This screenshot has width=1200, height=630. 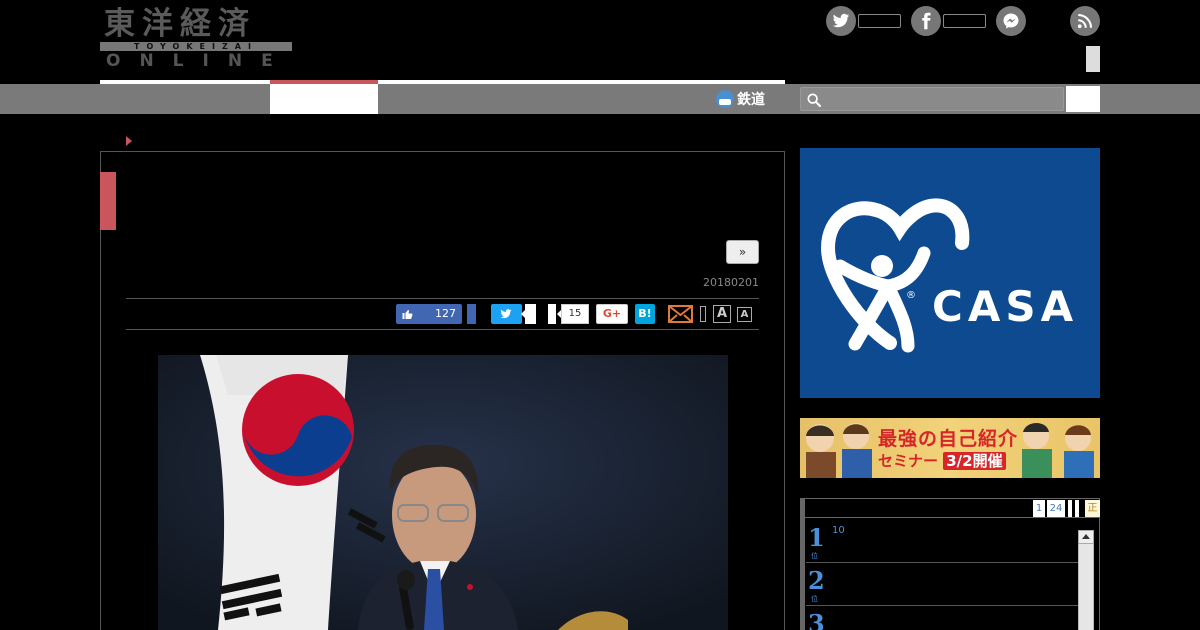 I want to click on twitter-bird-icon, so click(x=506, y=314).